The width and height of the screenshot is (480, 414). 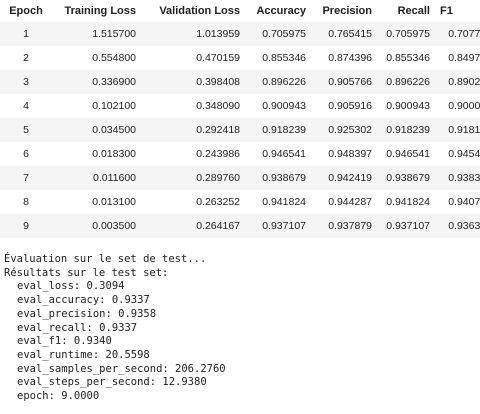 I want to click on cell-f1: 0.849781, so click(x=457, y=58).